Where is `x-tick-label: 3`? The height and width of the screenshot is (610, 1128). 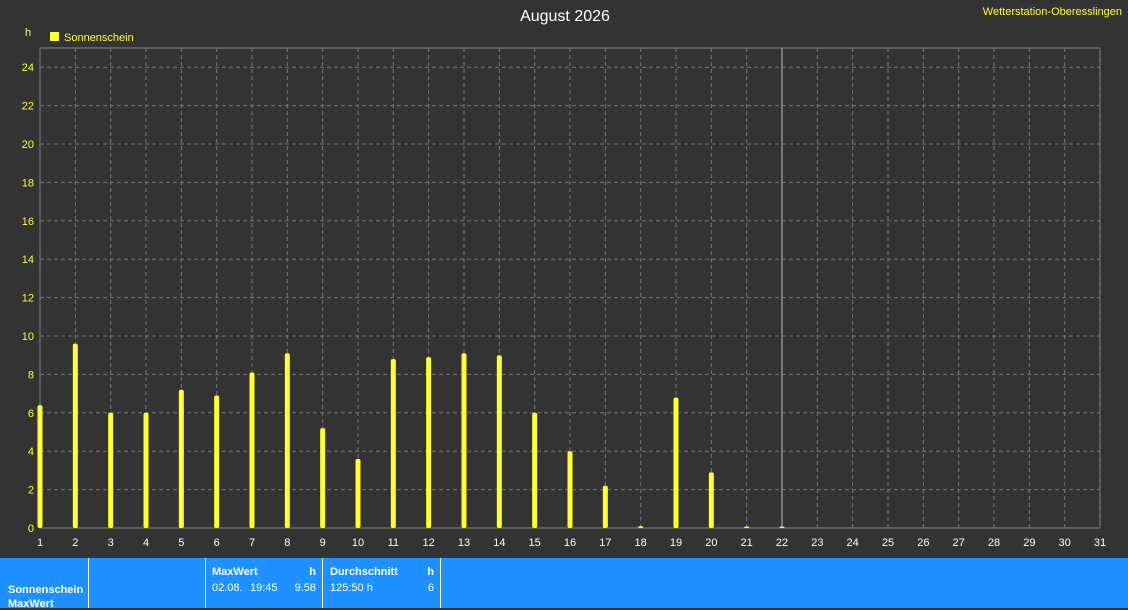
x-tick-label: 3 is located at coordinates (111, 543).